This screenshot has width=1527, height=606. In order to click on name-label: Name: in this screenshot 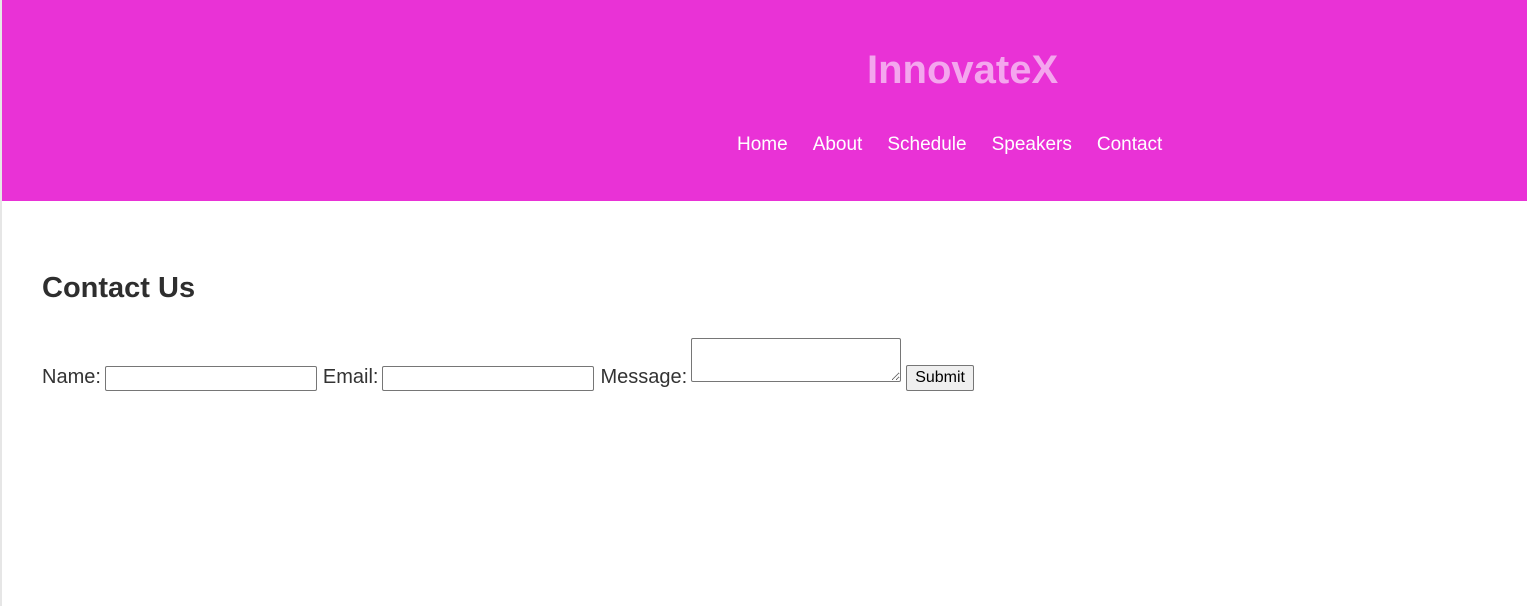, I will do `click(71, 377)`.